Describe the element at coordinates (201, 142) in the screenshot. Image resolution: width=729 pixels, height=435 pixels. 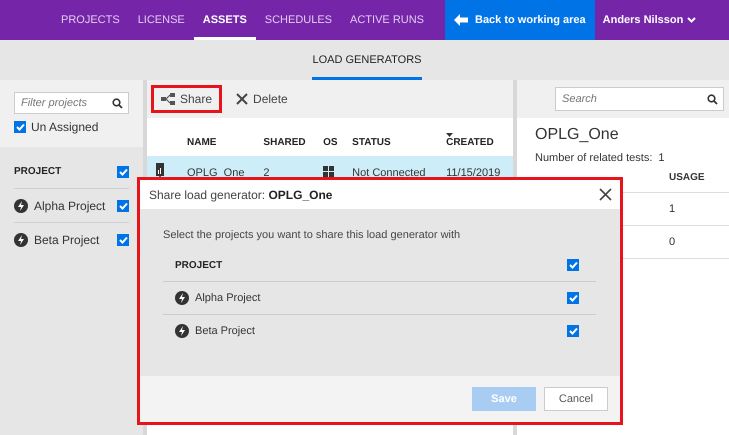
I see `column-header: NAME` at that location.